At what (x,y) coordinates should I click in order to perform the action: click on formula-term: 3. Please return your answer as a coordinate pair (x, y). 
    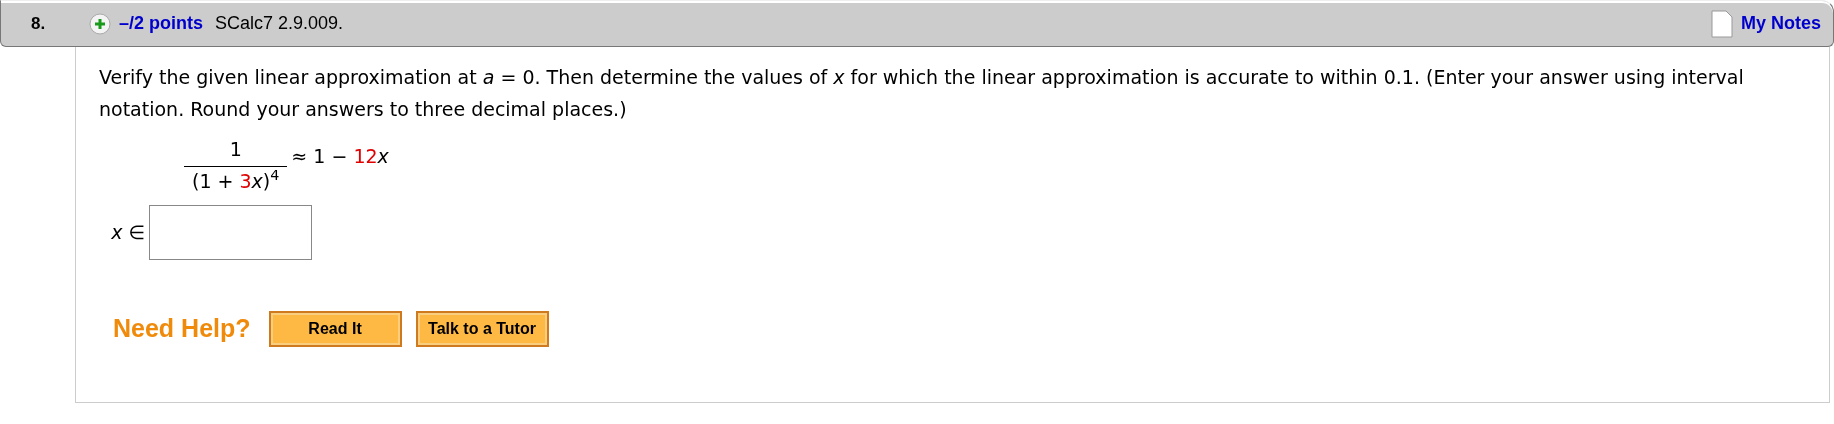
    Looking at the image, I should click on (245, 180).